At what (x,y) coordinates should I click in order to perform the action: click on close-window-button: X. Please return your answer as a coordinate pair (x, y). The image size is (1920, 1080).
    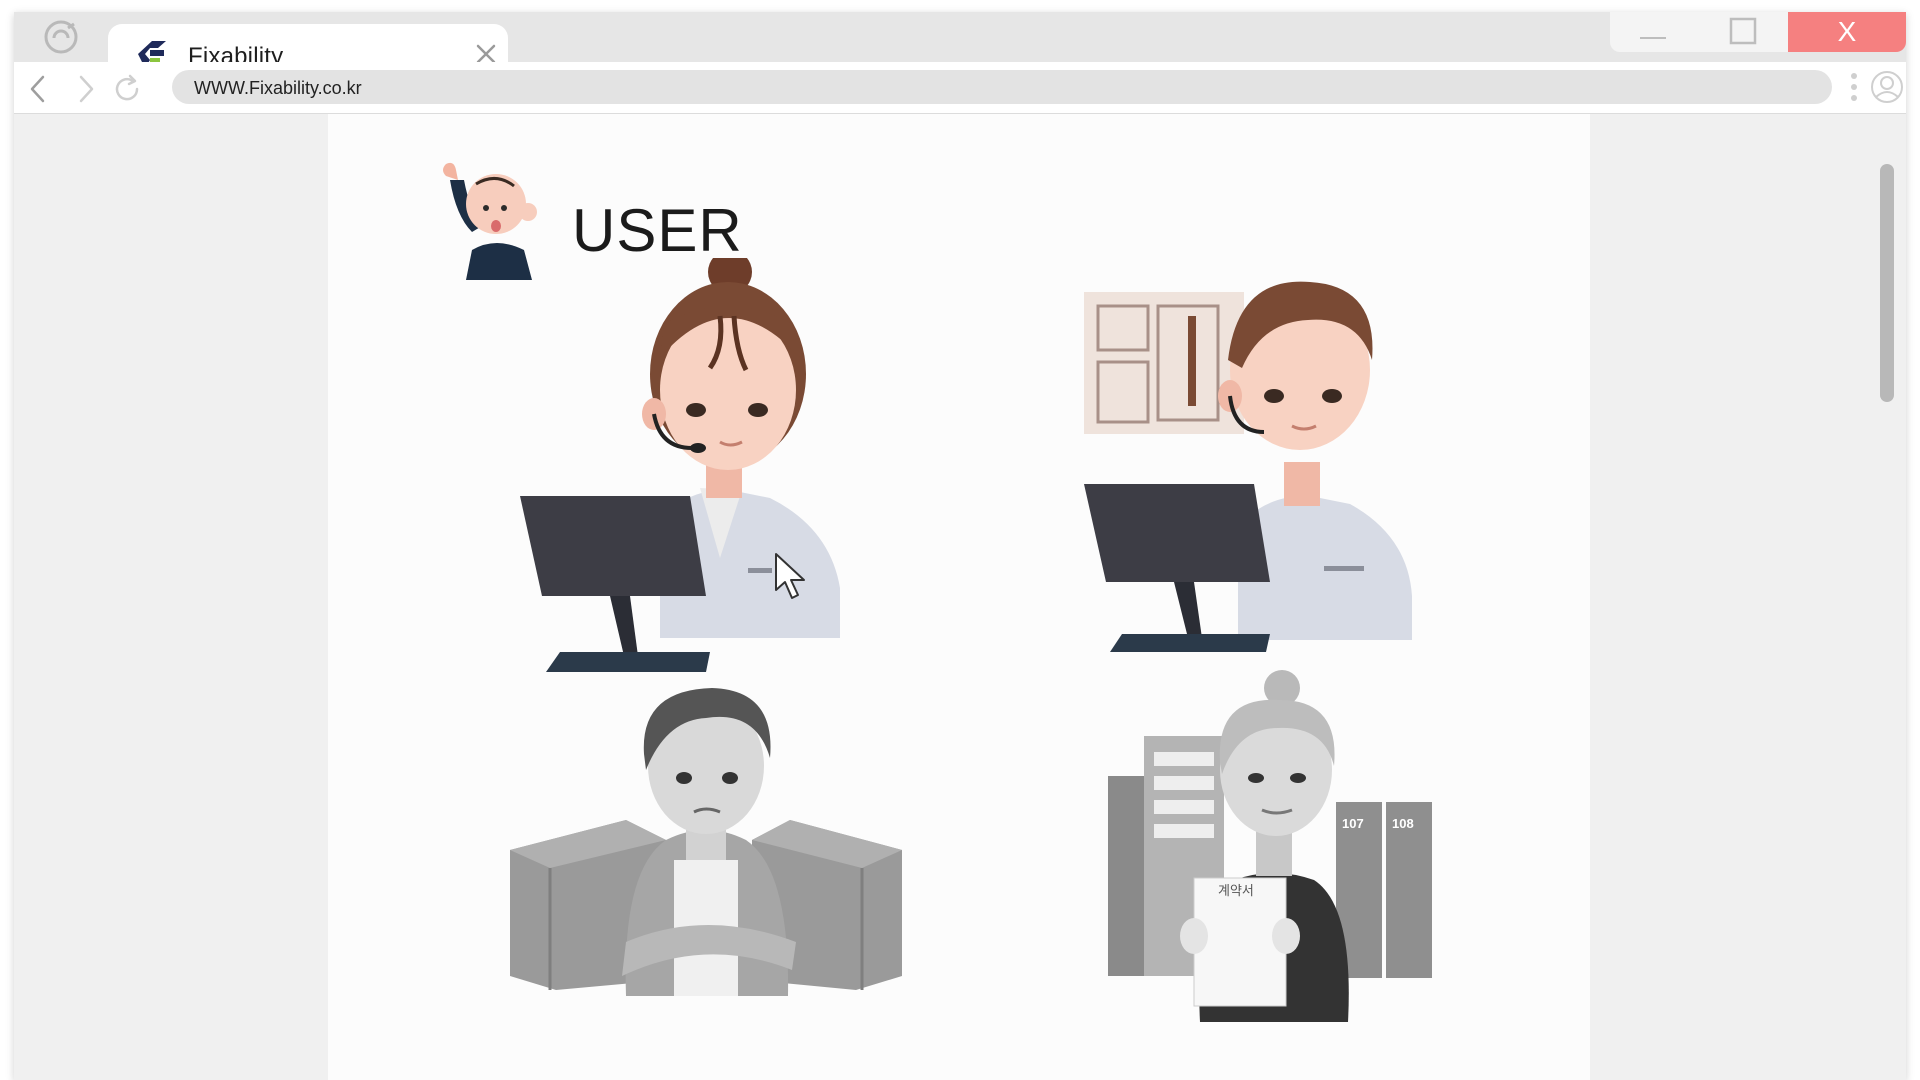
    Looking at the image, I should click on (1847, 32).